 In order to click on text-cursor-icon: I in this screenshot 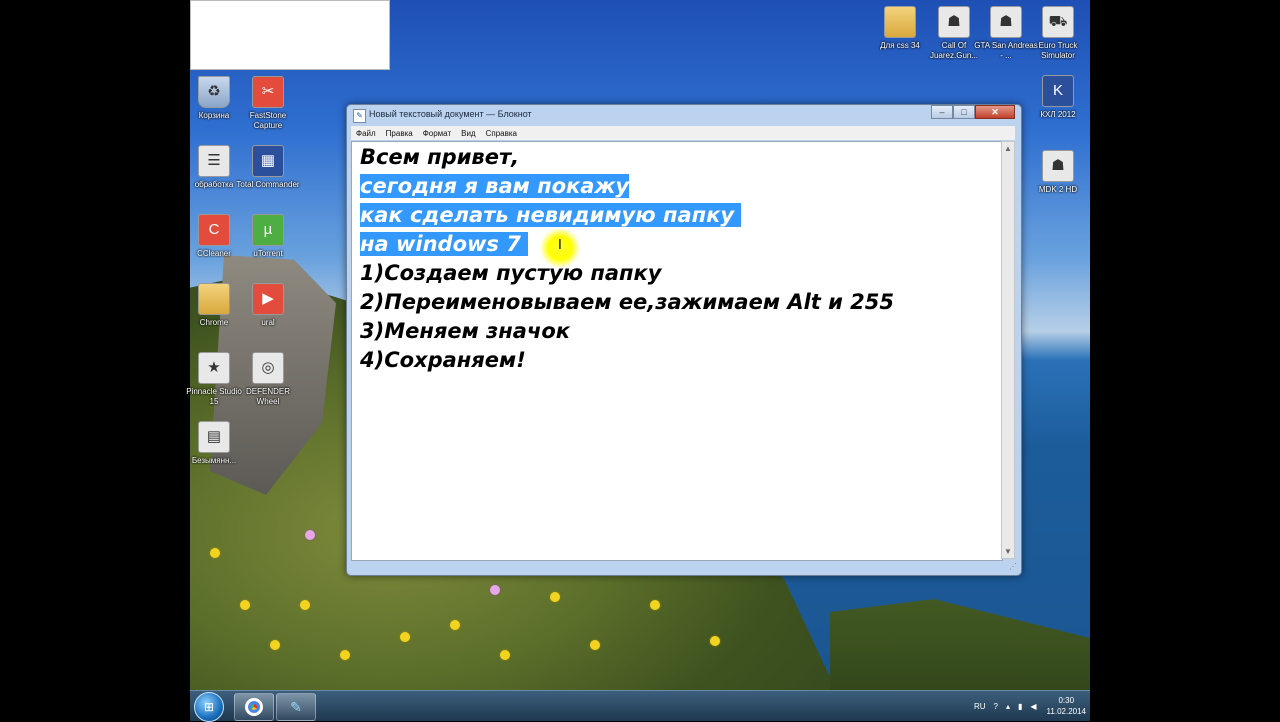, I will do `click(560, 245)`.